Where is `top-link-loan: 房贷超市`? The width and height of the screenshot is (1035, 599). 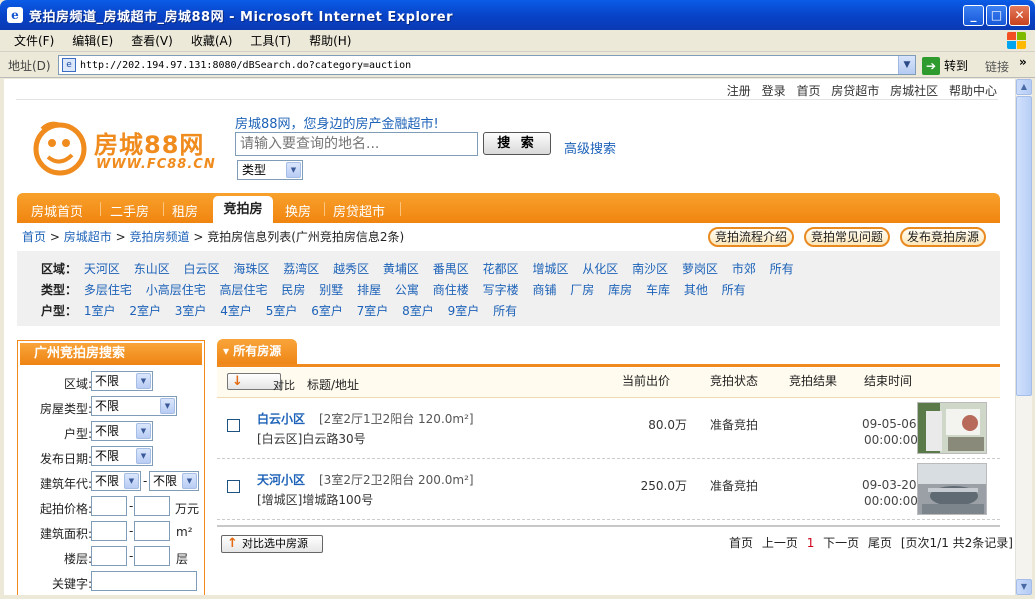
top-link-loan: 房贷超市 is located at coordinates (855, 91).